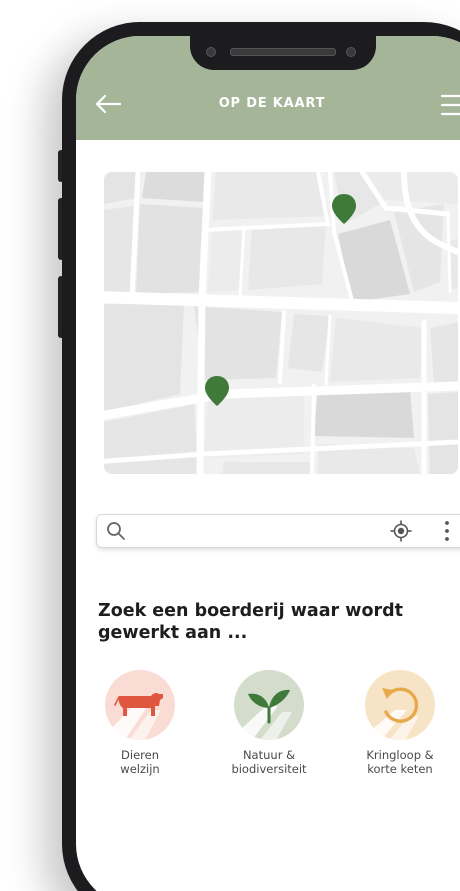 This screenshot has width=460, height=891. What do you see at coordinates (268, 88) in the screenshot?
I see `app-header: OP DE KAART` at bounding box center [268, 88].